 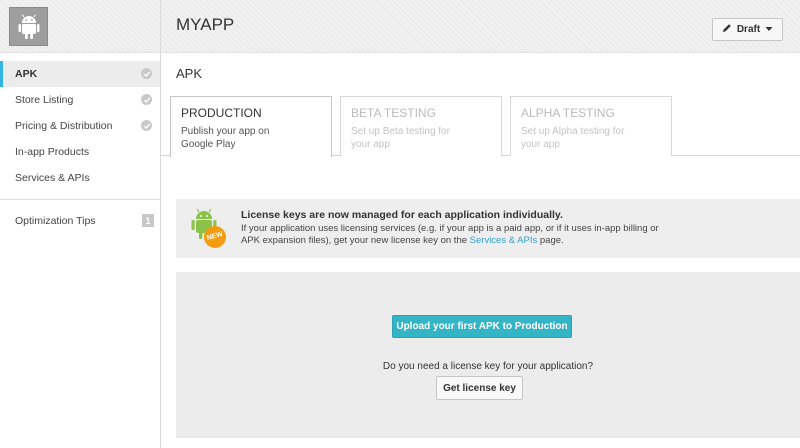 I want to click on sidebar-item-label: In-app Products, so click(x=52, y=152).